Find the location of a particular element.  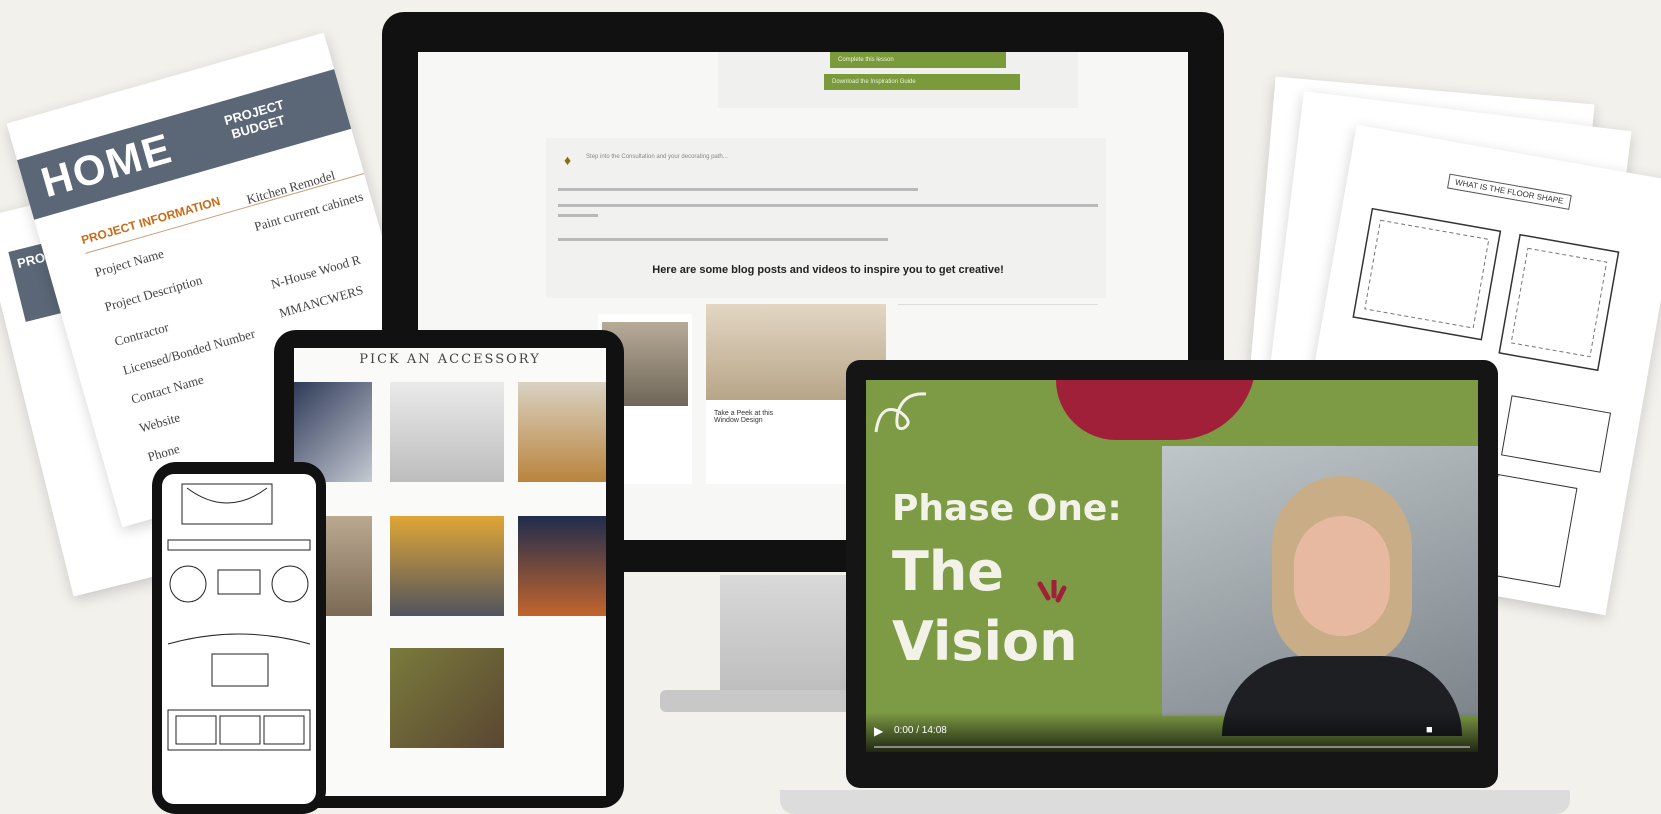

video-controls: ▶ 0:00 / 14:08 ■ is located at coordinates (1172, 732).